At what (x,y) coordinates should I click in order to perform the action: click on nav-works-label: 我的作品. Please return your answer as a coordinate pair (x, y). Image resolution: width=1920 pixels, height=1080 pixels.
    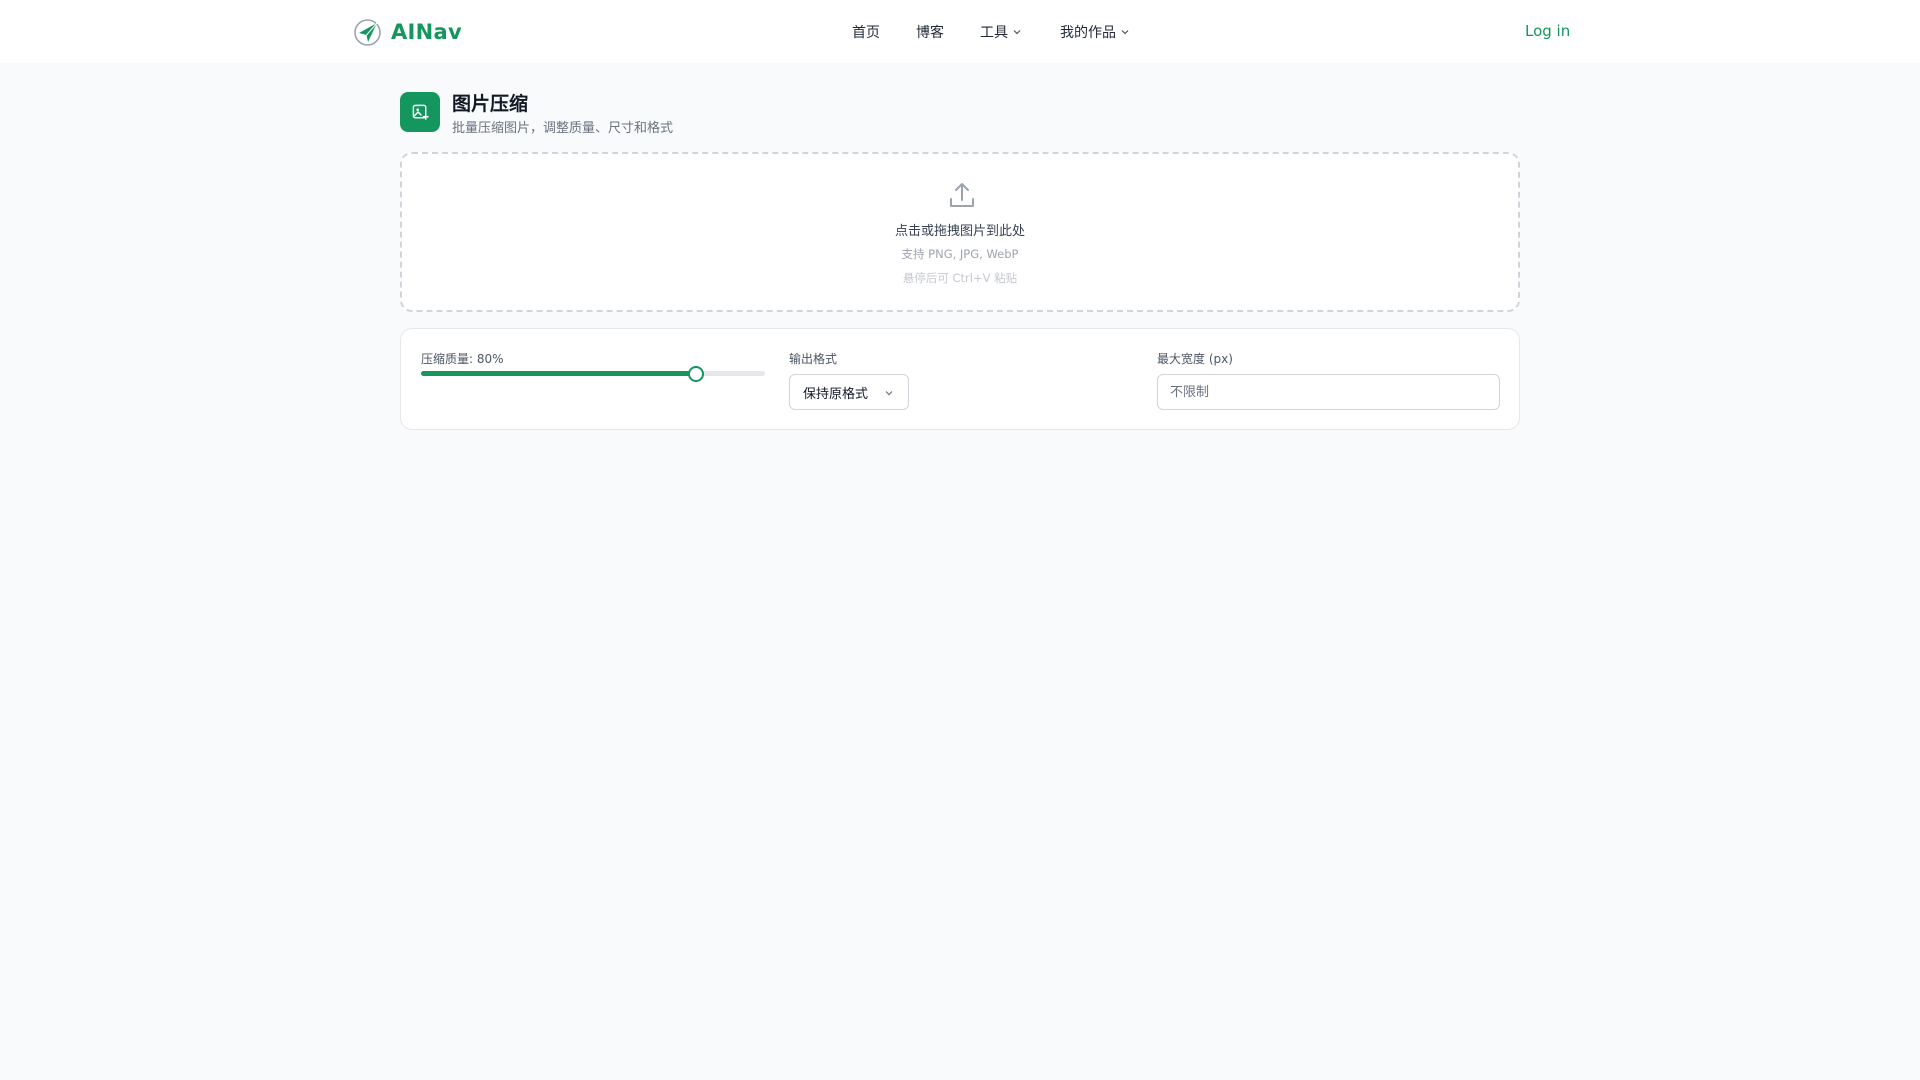
    Looking at the image, I should click on (1088, 33).